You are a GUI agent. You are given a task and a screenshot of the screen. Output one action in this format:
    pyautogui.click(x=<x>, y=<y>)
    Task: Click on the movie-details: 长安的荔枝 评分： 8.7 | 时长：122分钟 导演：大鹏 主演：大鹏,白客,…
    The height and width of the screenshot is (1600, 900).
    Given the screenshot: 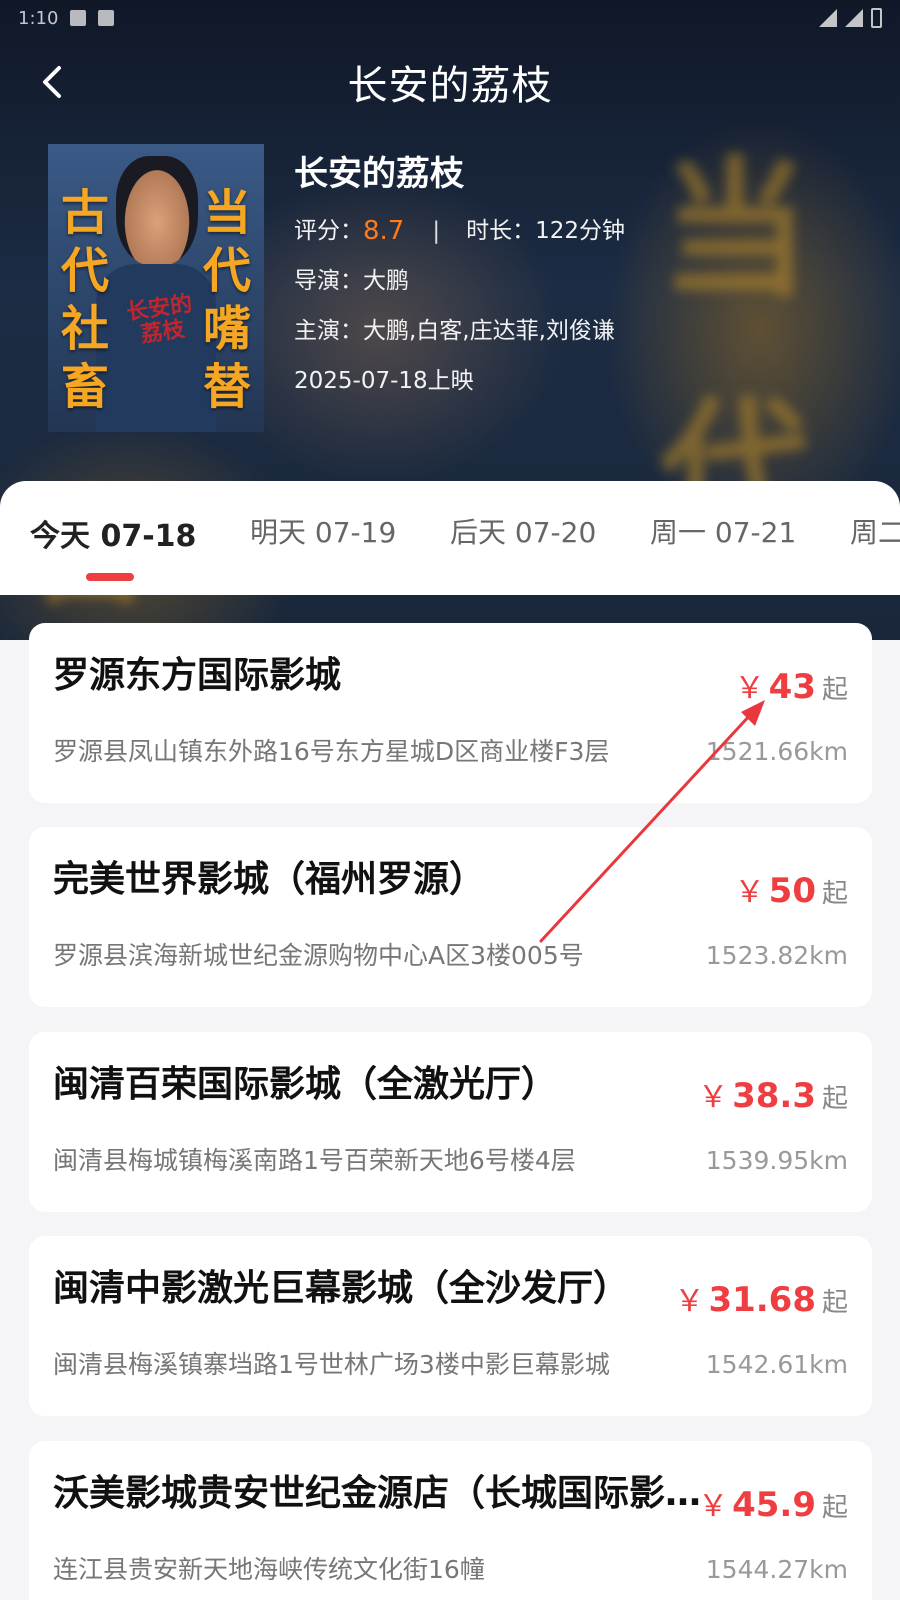 What is the action you would take?
    pyautogui.click(x=579, y=270)
    